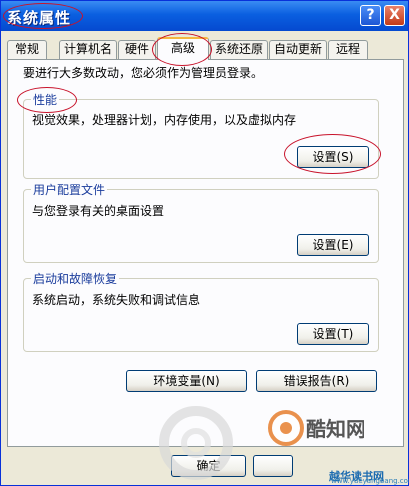 Image resolution: width=409 pixels, height=486 pixels. What do you see at coordinates (43, 16) in the screenshot?
I see `annotation-circle-title` at bounding box center [43, 16].